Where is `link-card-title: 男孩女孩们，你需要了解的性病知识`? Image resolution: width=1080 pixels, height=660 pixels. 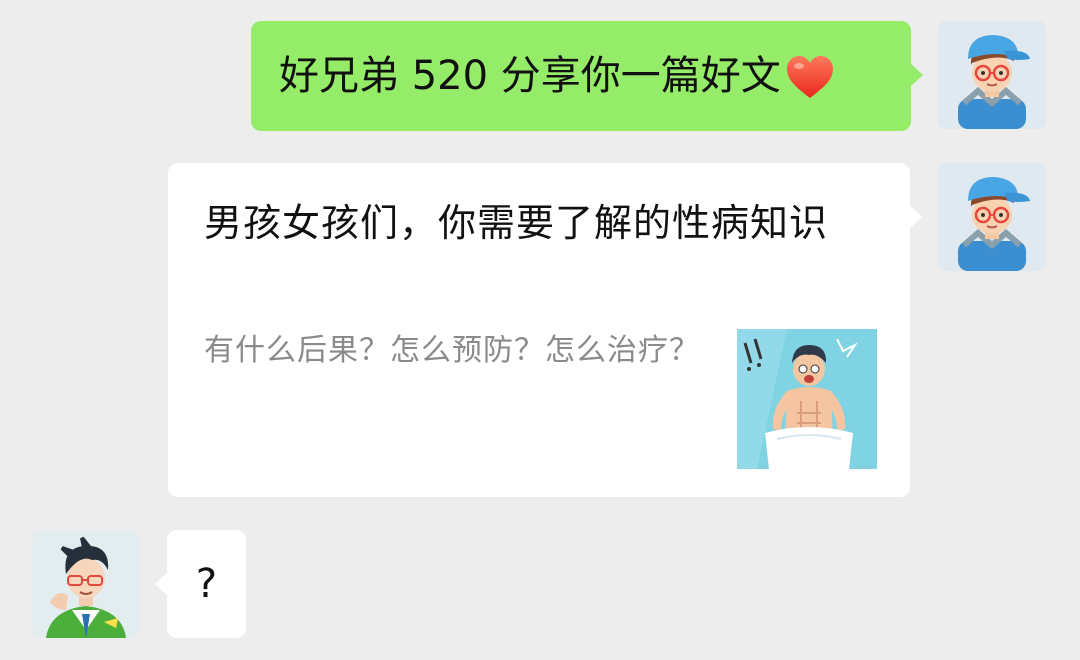
link-card-title: 男孩女孩们，你需要了解的性病知识 is located at coordinates (516, 223).